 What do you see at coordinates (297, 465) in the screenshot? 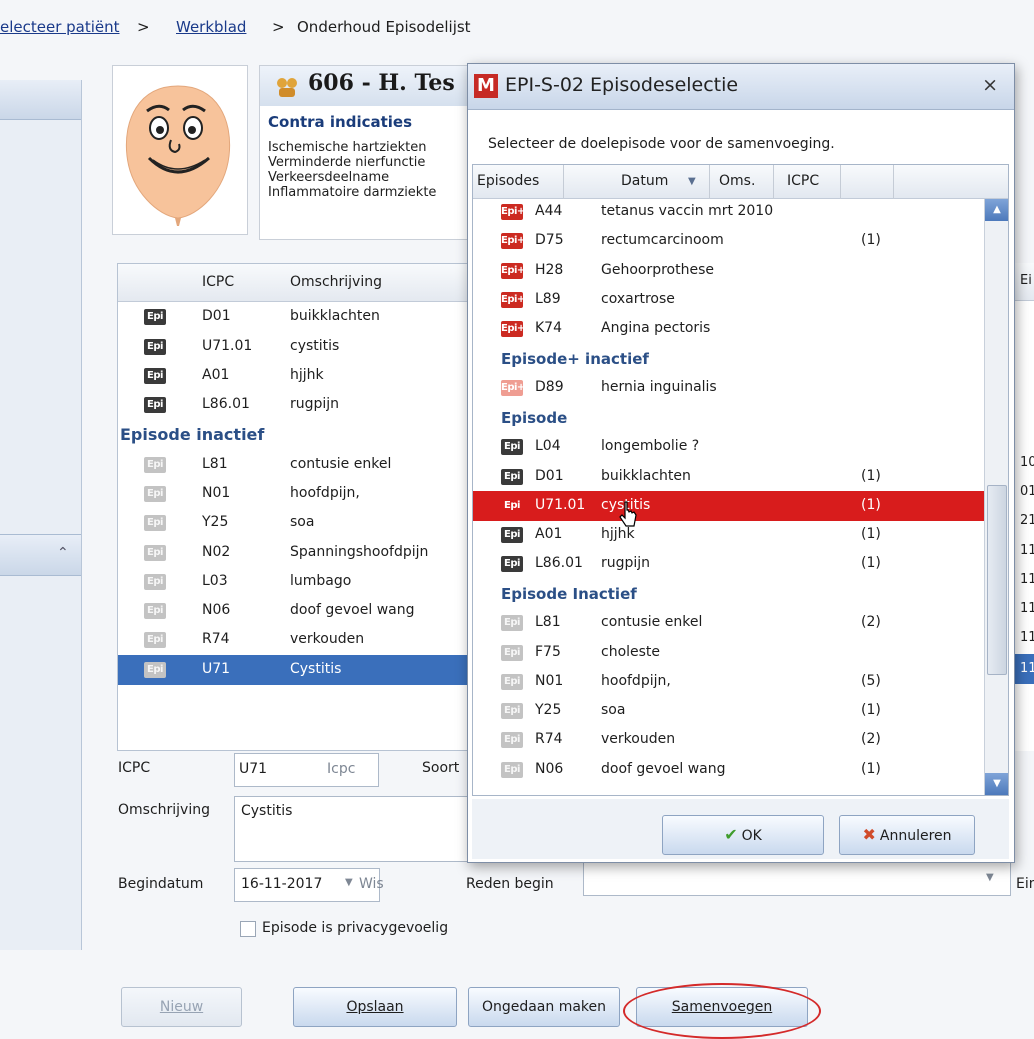
I see `table-row: Epi L81 contusie enkel` at bounding box center [297, 465].